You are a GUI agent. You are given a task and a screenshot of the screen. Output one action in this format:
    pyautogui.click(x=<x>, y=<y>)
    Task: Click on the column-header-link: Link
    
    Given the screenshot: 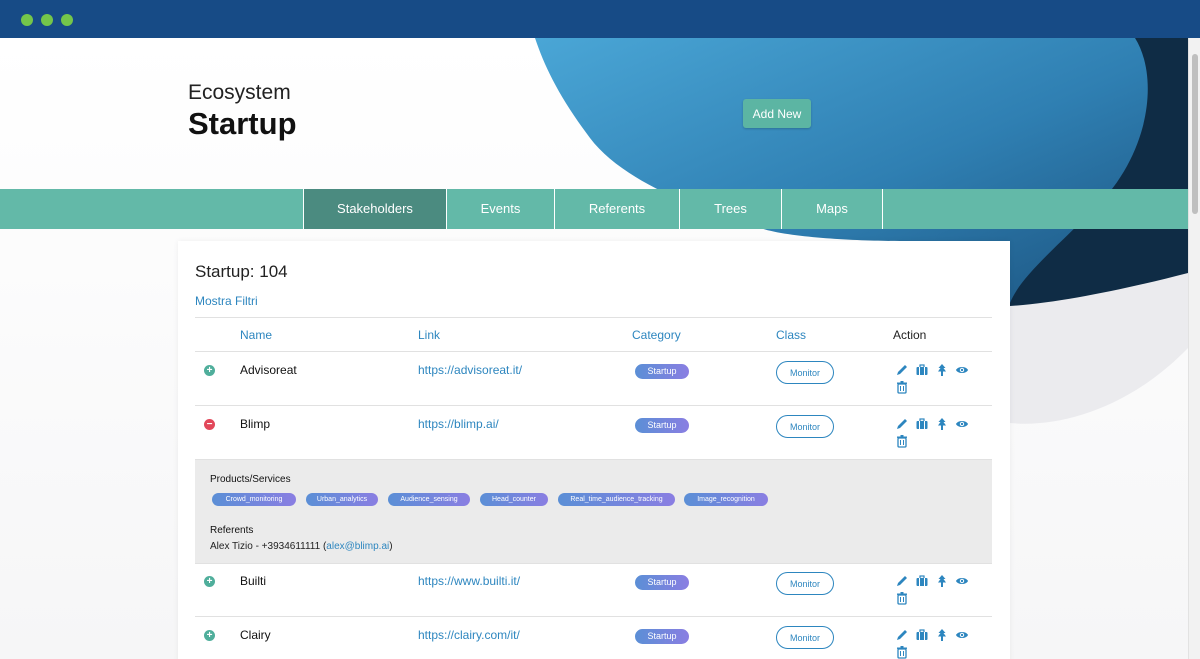 What is the action you would take?
    pyautogui.click(x=429, y=335)
    